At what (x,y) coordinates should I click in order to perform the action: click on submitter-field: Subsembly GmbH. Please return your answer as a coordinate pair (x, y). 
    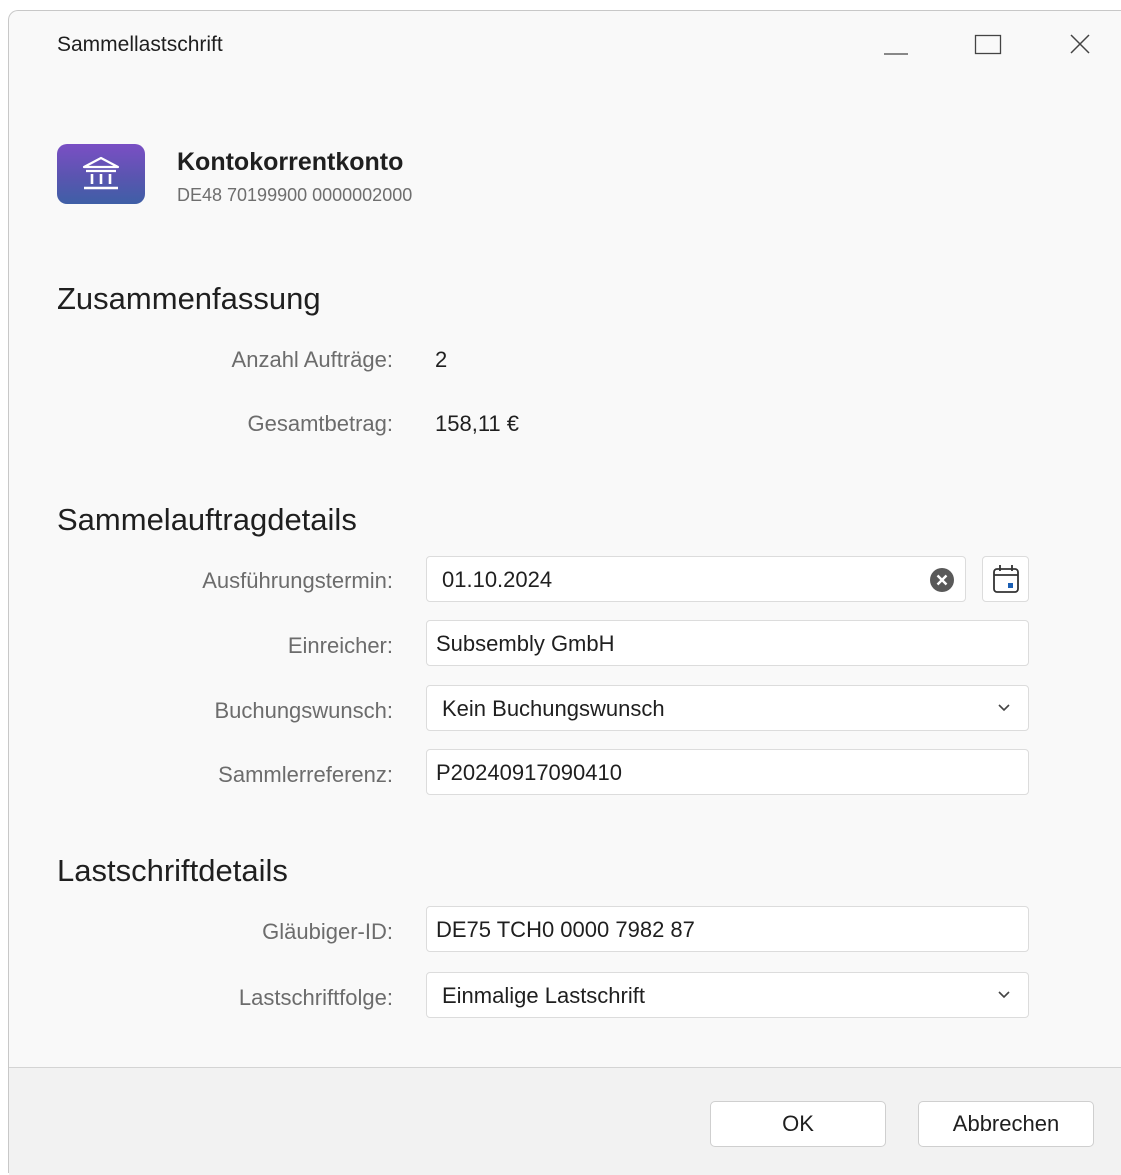
    Looking at the image, I should click on (727, 643).